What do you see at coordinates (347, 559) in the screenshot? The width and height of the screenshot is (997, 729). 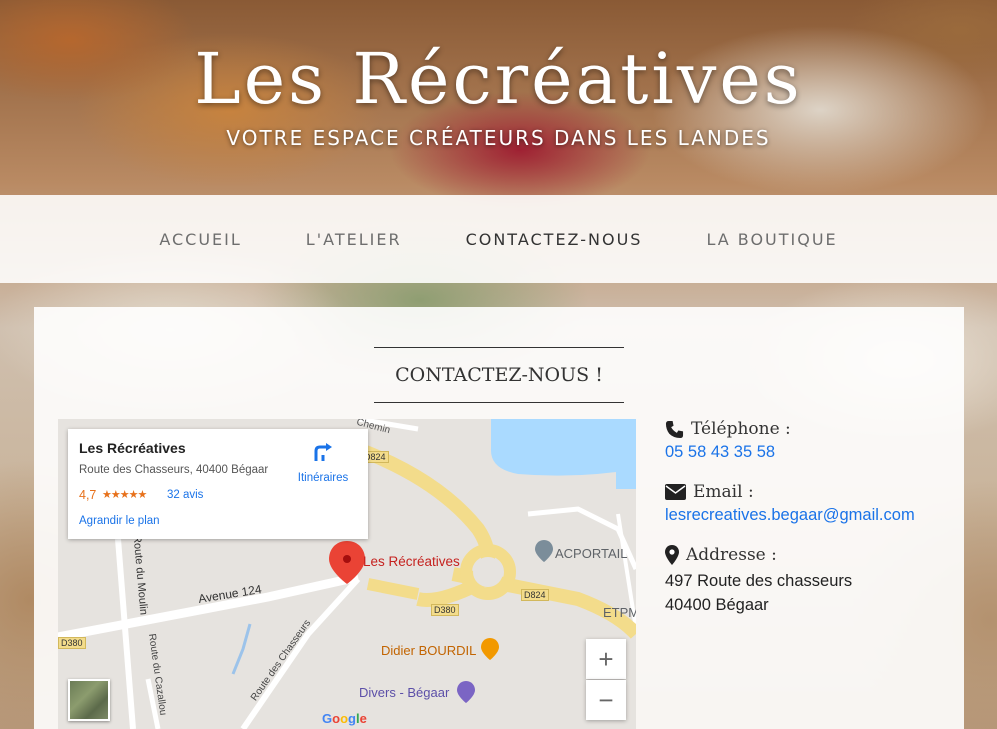 I see `map-pin-dot` at bounding box center [347, 559].